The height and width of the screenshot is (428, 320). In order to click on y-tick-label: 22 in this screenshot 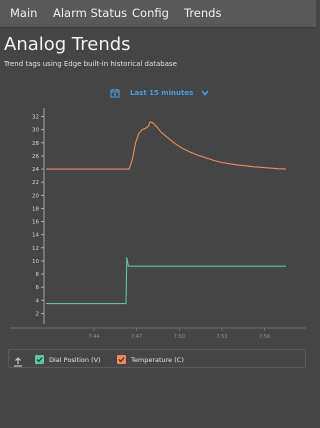, I will do `click(35, 183)`.